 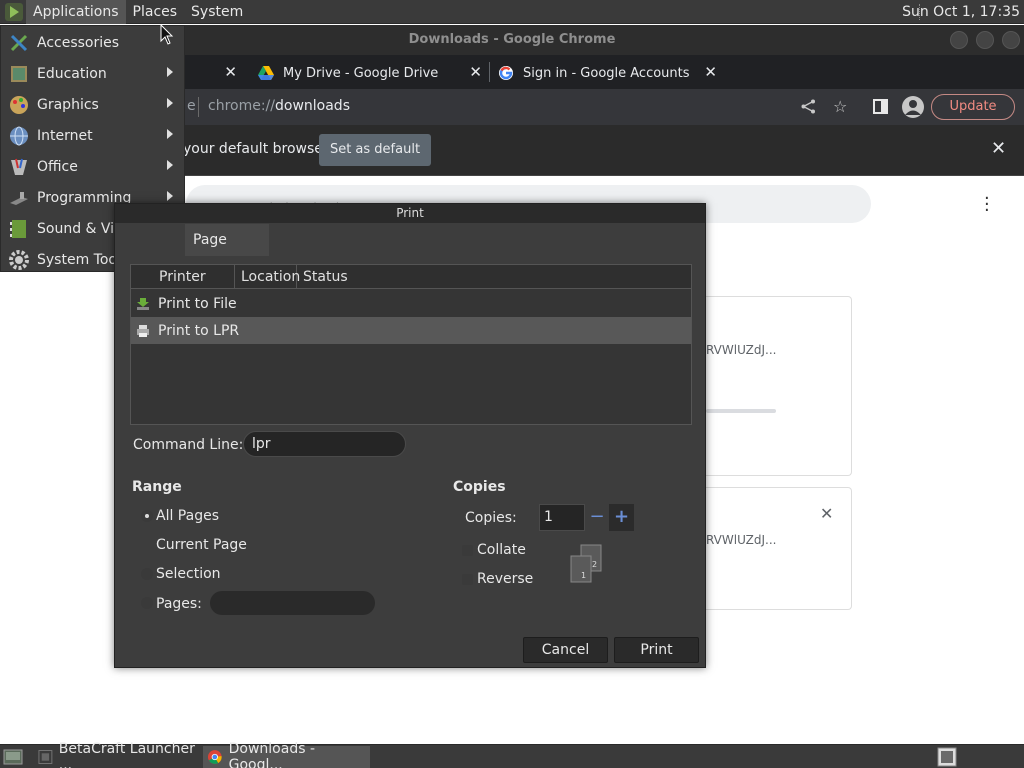 I want to click on menu-item-education: Education, so click(x=92, y=73).